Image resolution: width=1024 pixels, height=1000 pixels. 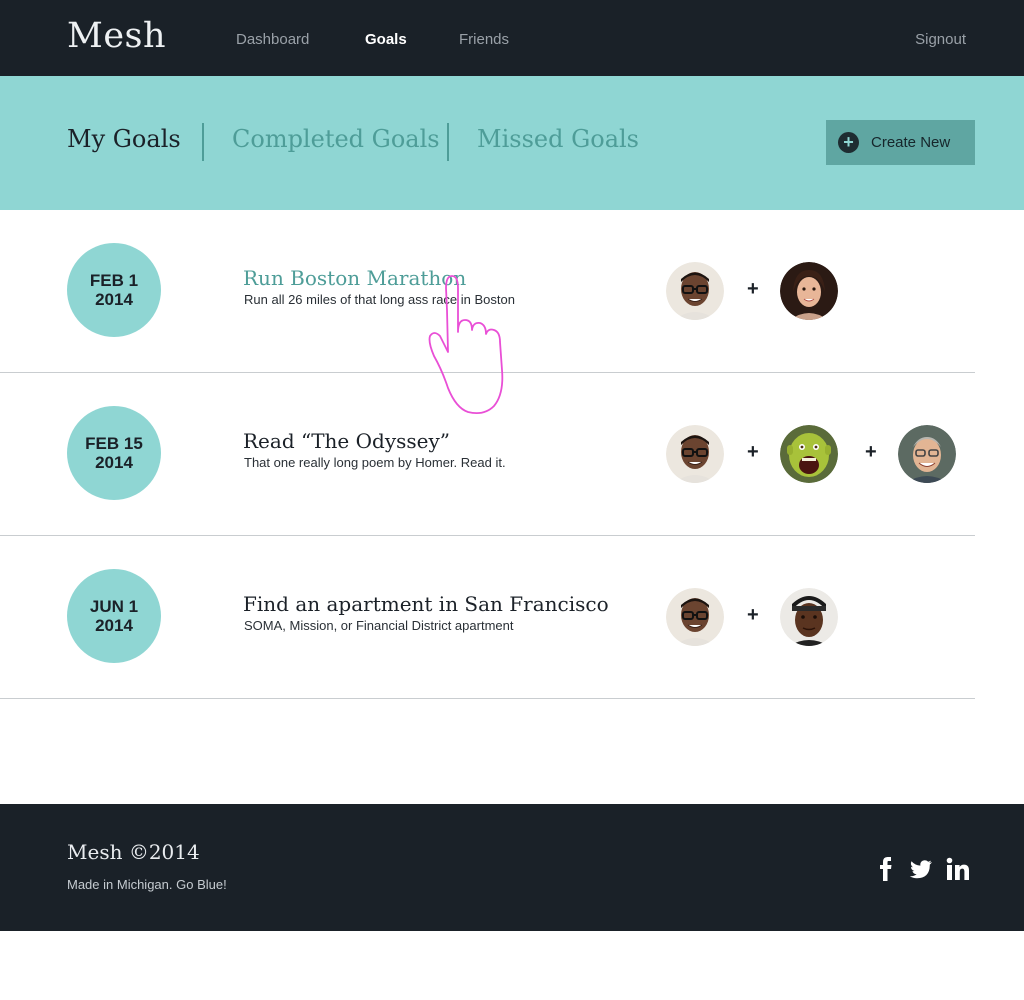 I want to click on nav-goals: Goals, so click(x=386, y=39).